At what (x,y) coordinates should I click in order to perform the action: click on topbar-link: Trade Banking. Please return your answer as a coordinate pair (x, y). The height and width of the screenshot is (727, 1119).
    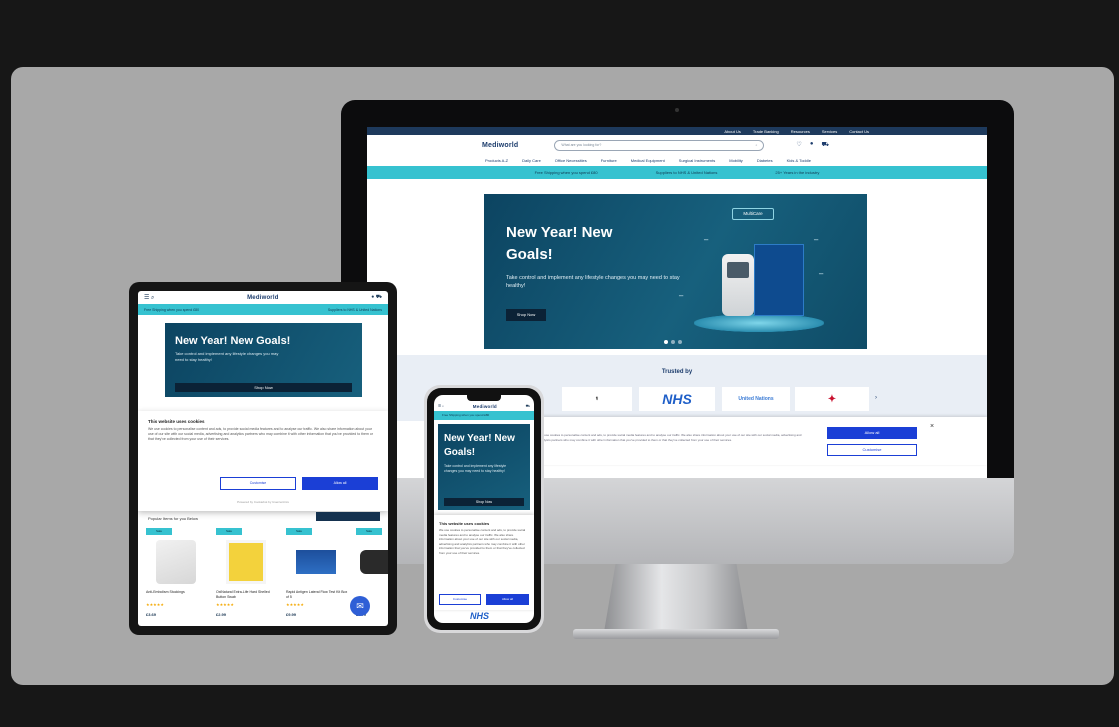
    Looking at the image, I should click on (766, 131).